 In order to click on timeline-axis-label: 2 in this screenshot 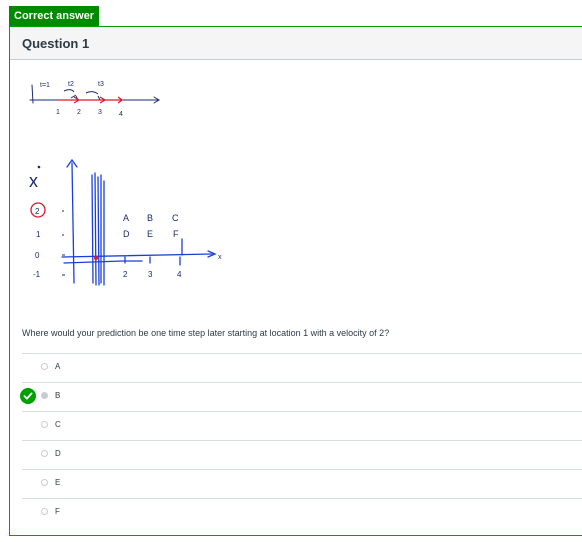, I will do `click(79, 112)`.